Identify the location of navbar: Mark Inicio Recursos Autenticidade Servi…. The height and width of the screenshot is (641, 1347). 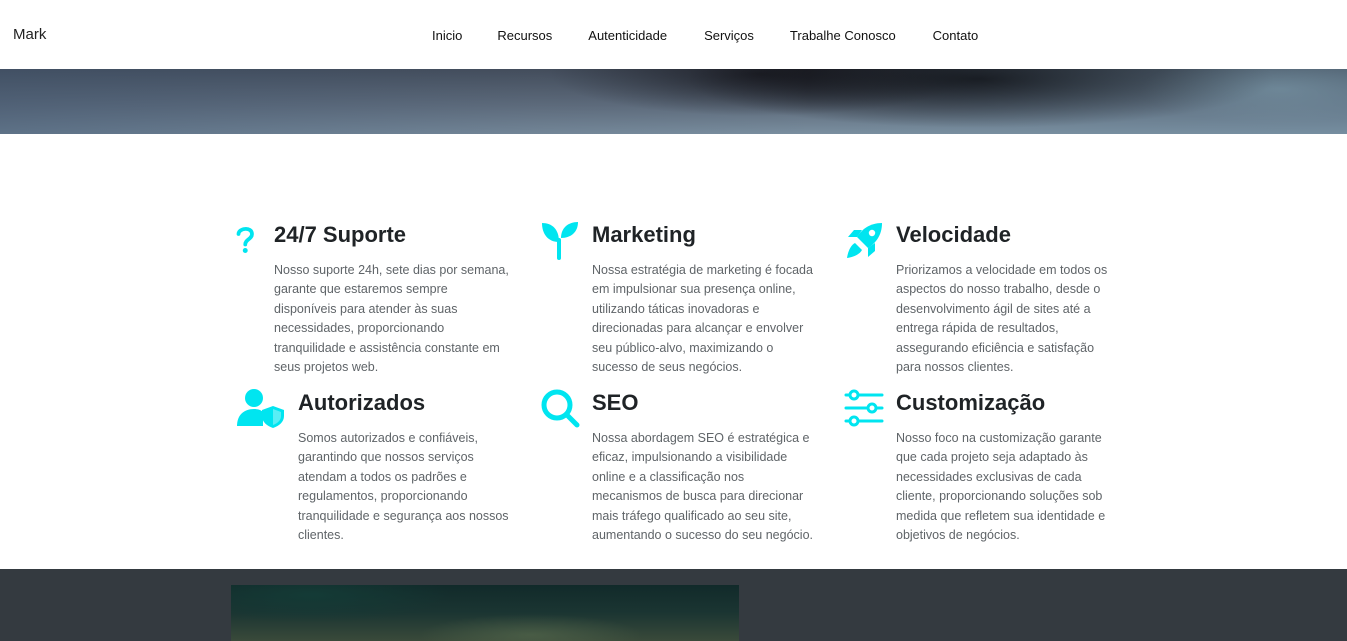
(673, 34).